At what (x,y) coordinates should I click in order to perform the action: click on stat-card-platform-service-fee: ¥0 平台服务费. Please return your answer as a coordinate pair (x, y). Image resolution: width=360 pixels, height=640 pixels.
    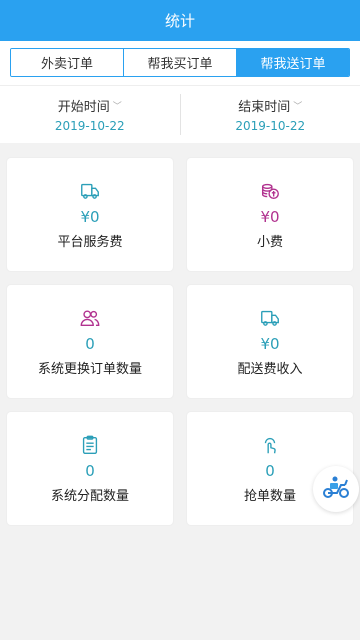
    Looking at the image, I should click on (90, 214).